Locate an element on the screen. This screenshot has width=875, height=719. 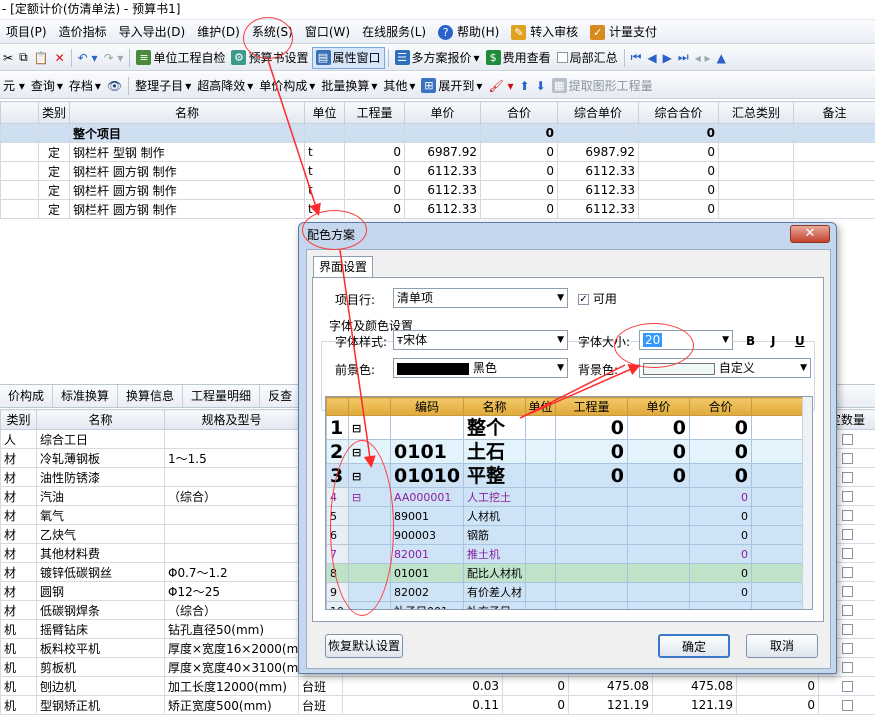
expand-menu: ⊞ 展开到 ▾ is located at coordinates (451, 86).